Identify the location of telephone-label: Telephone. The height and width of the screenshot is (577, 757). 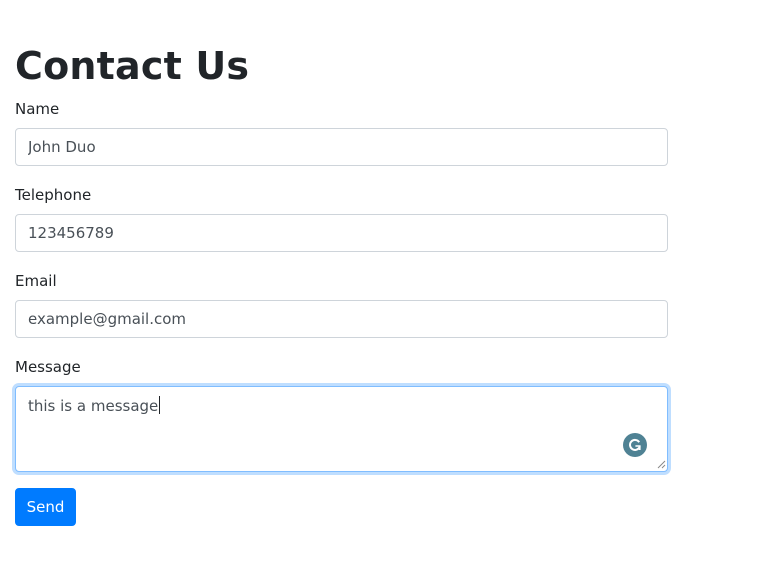
(53, 195).